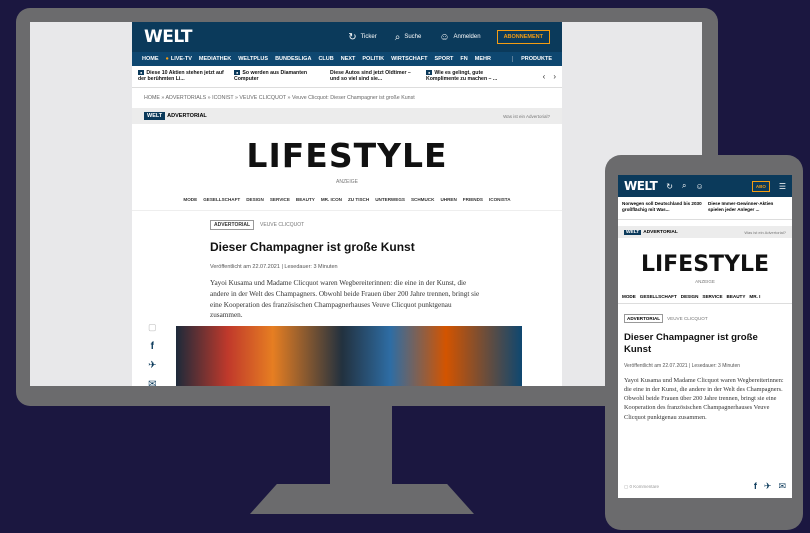 Image resolution: width=810 pixels, height=533 pixels. What do you see at coordinates (278, 76) in the screenshot?
I see `ticker-item: ● So werden aus Diamanten Computer` at bounding box center [278, 76].